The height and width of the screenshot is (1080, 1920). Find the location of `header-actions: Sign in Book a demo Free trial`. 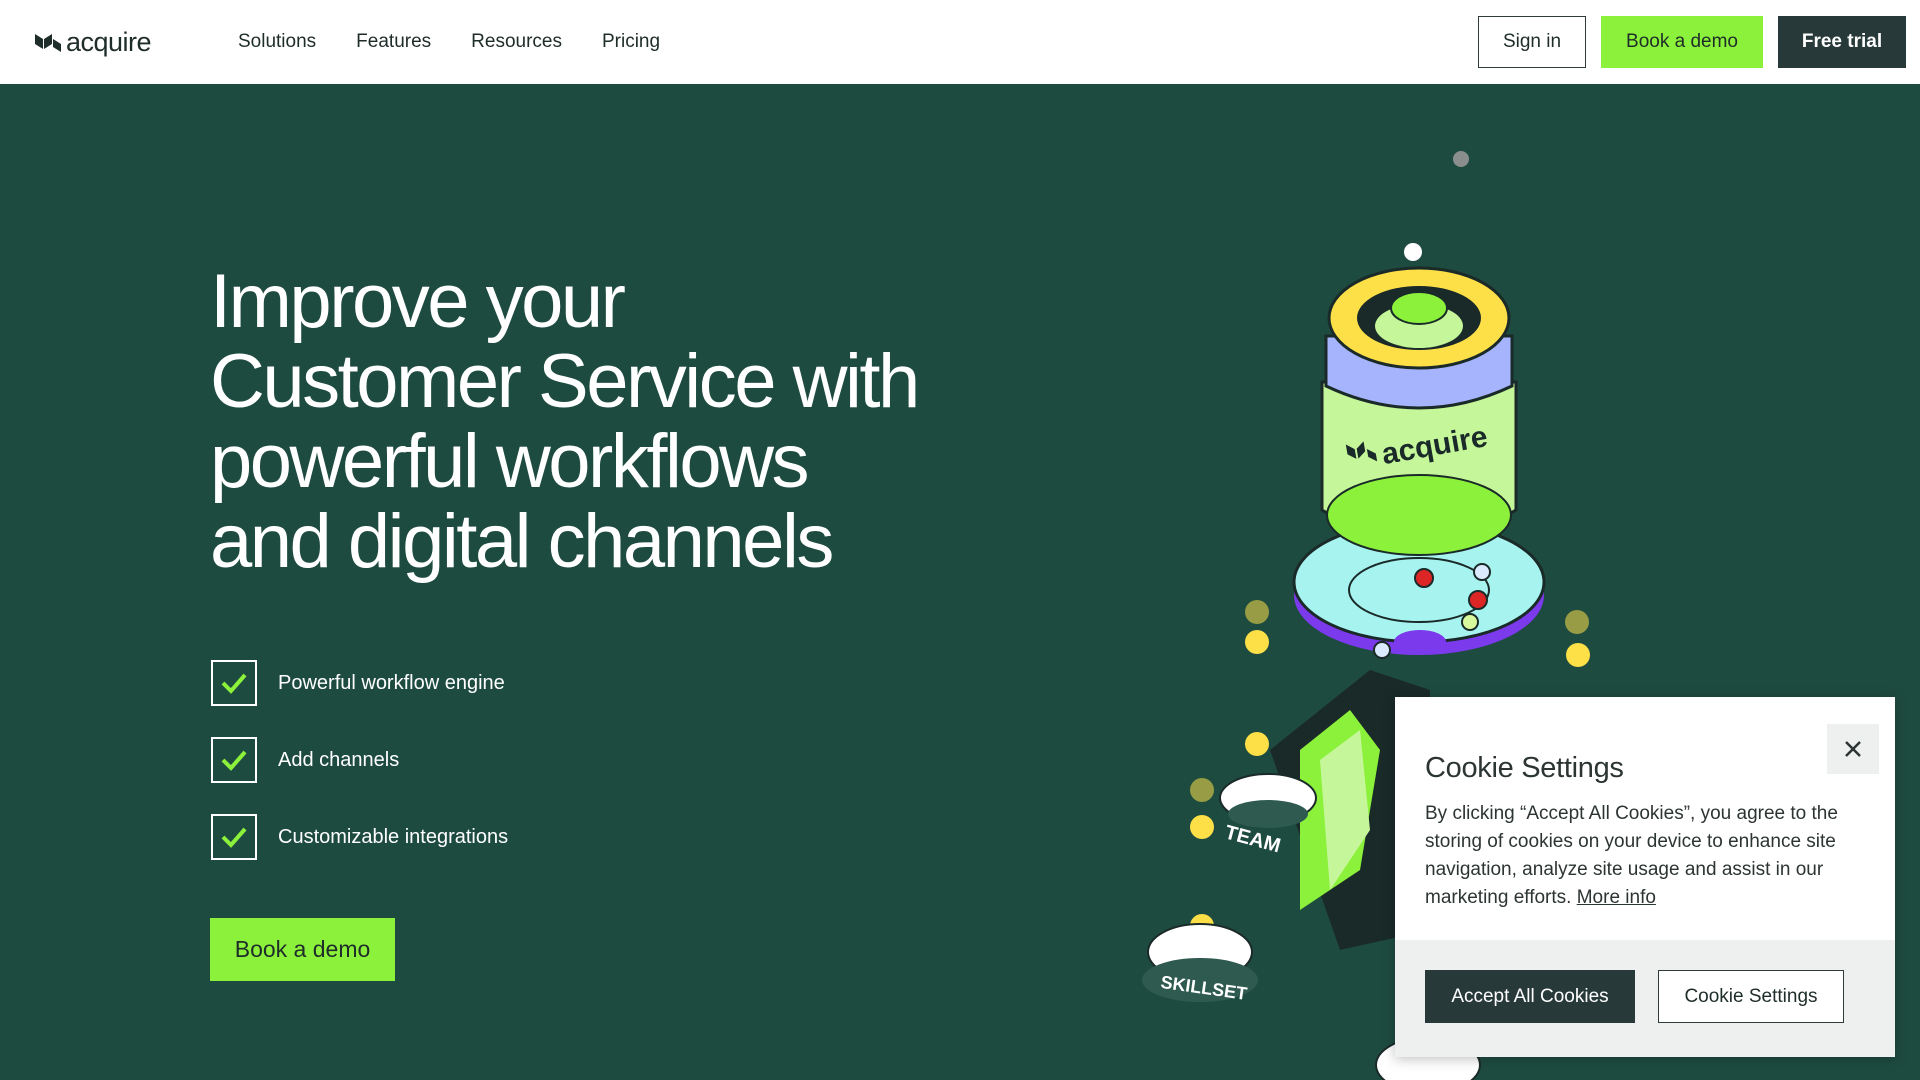

header-actions: Sign in Book a demo Free trial is located at coordinates (1692, 42).